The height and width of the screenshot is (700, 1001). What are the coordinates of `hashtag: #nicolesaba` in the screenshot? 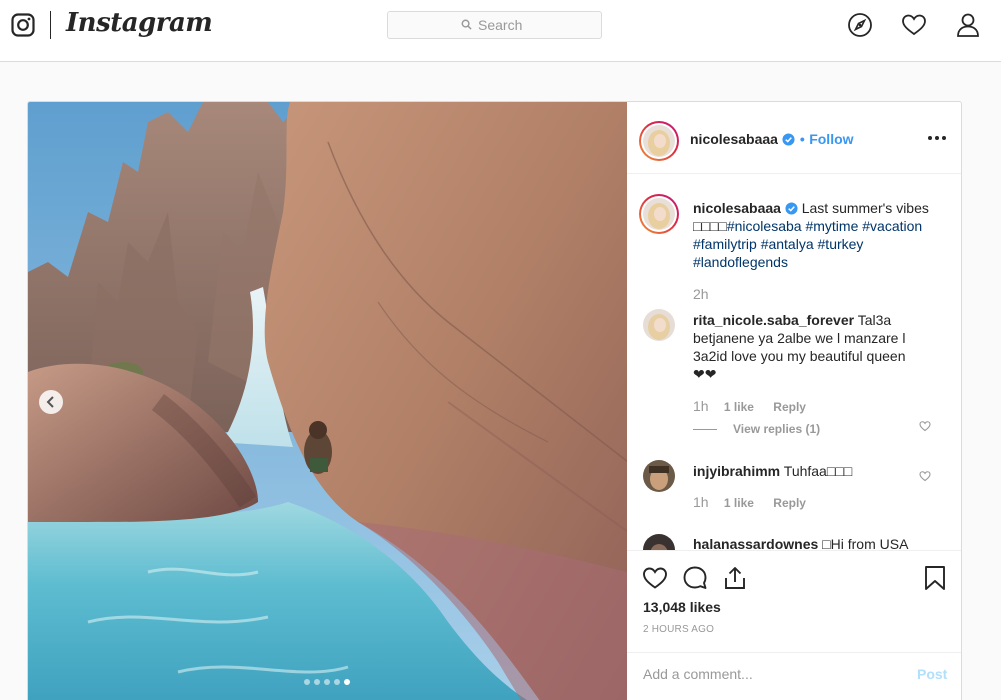 It's located at (764, 226).